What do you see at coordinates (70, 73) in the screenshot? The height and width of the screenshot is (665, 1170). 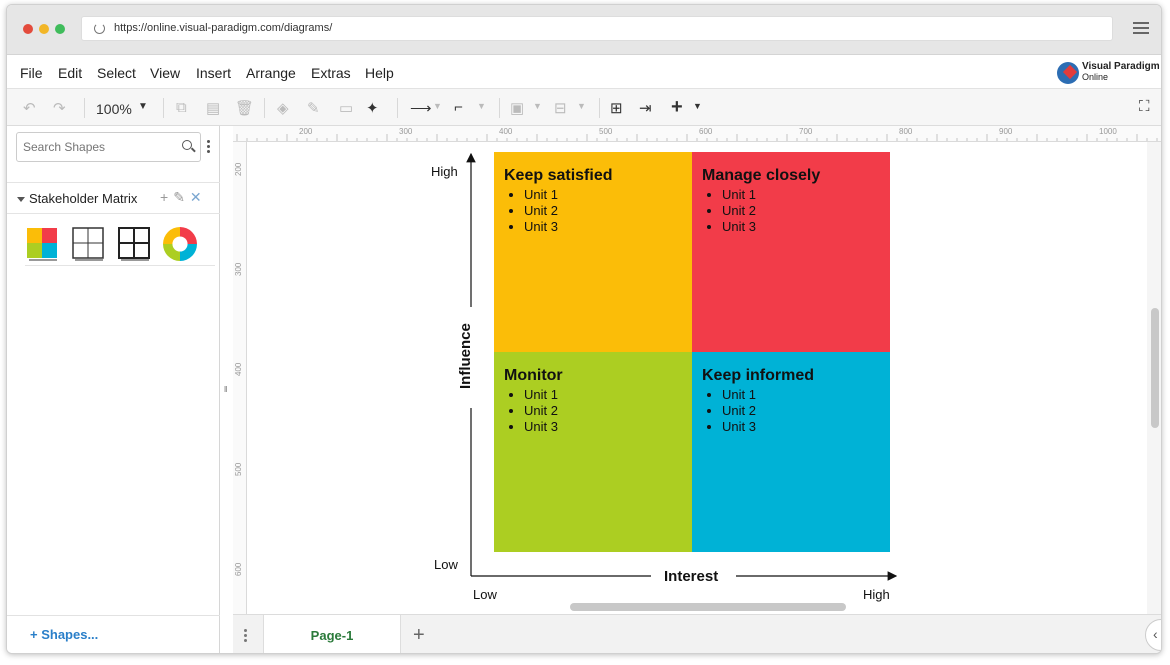 I see `menu-edit: Edit` at bounding box center [70, 73].